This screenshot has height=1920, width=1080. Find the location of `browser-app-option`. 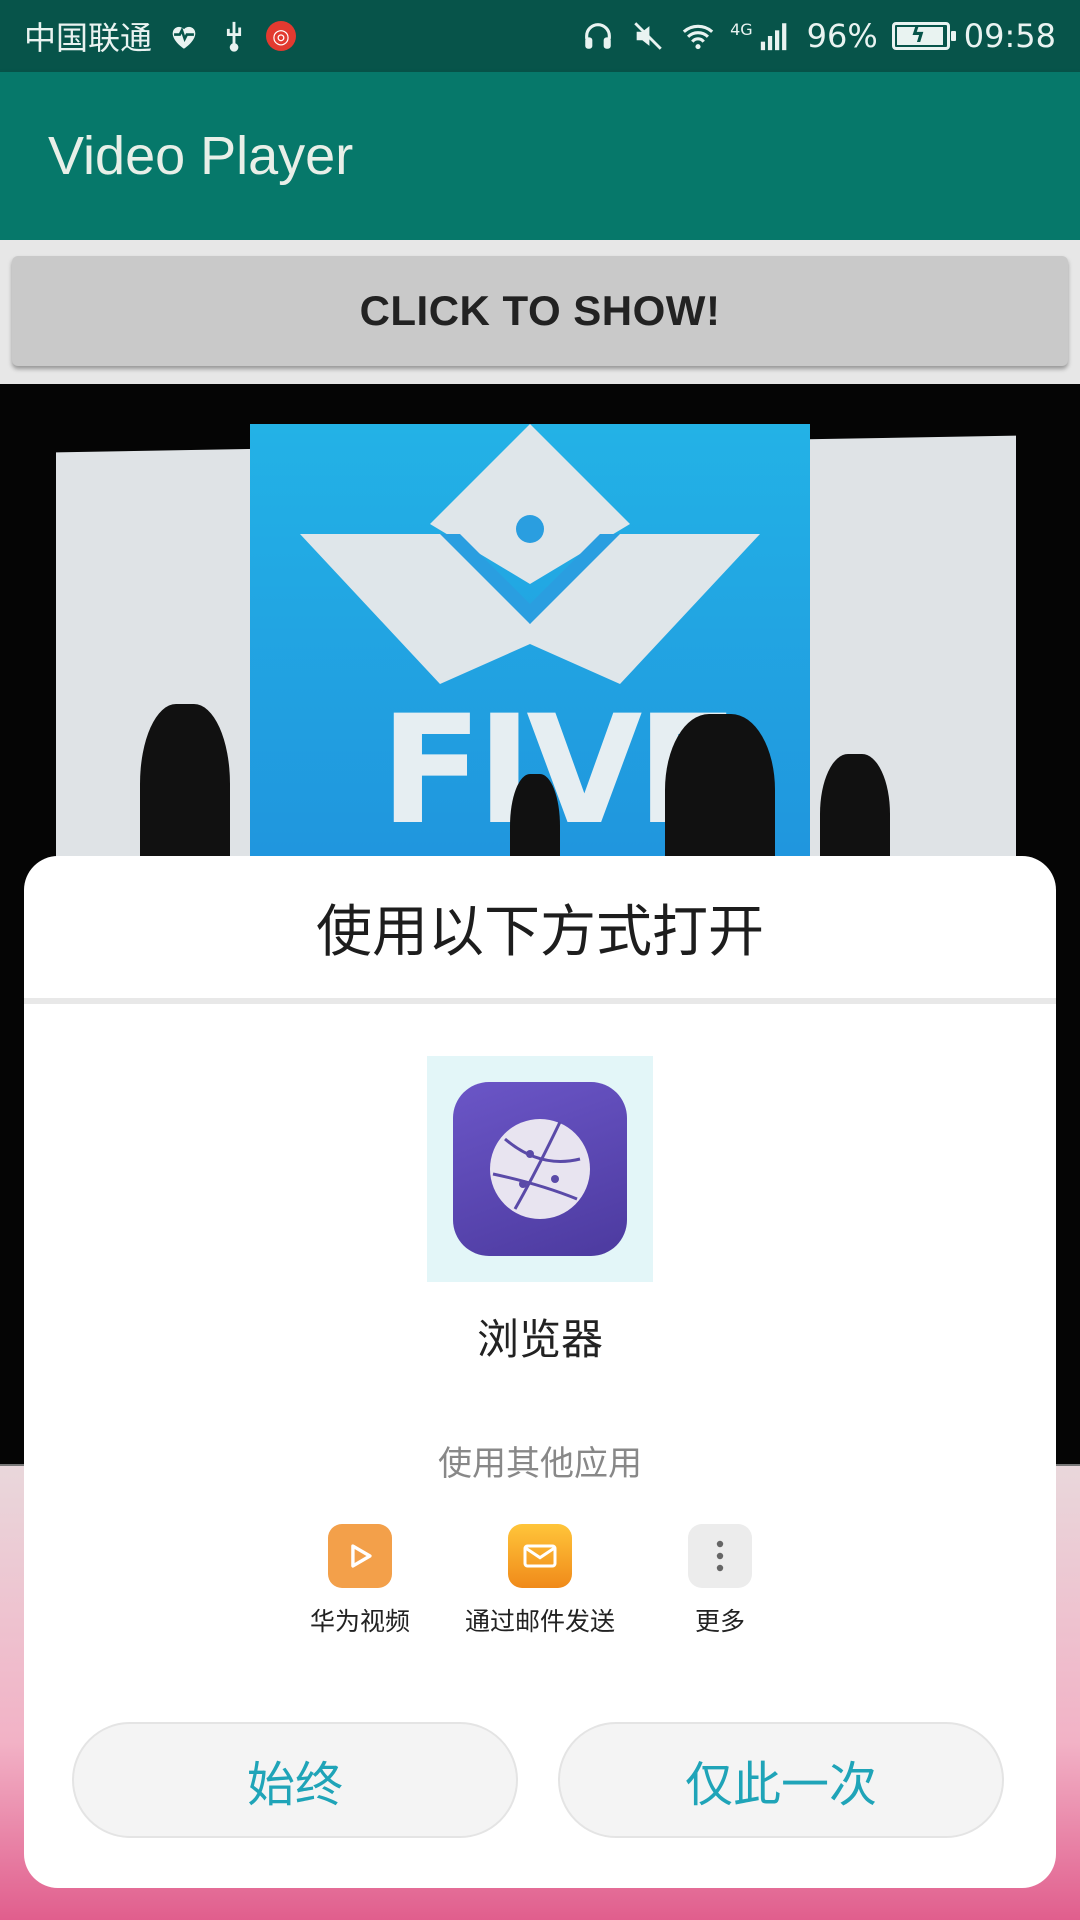

browser-app-option is located at coordinates (540, 1169).